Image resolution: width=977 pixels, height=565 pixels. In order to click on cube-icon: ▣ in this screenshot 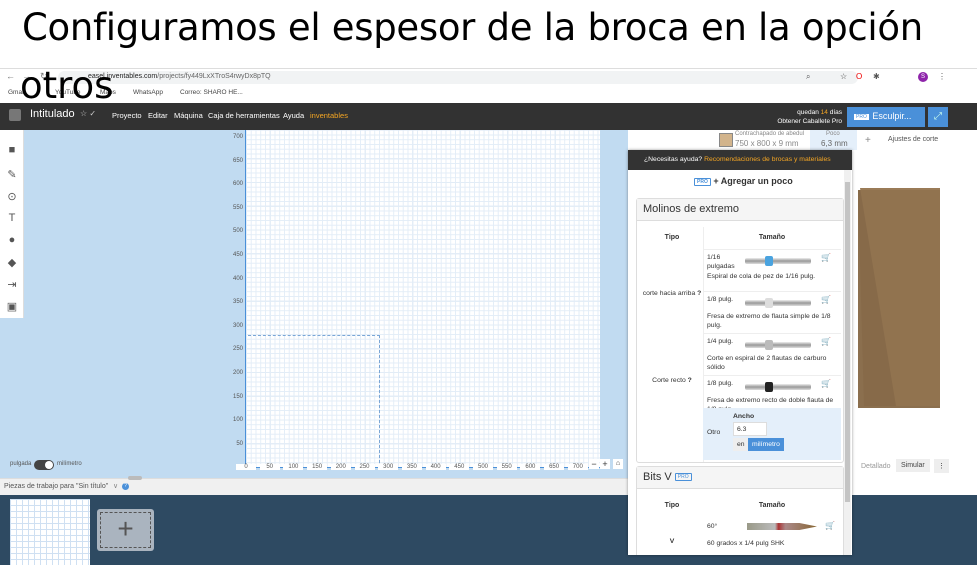, I will do `click(12, 308)`.